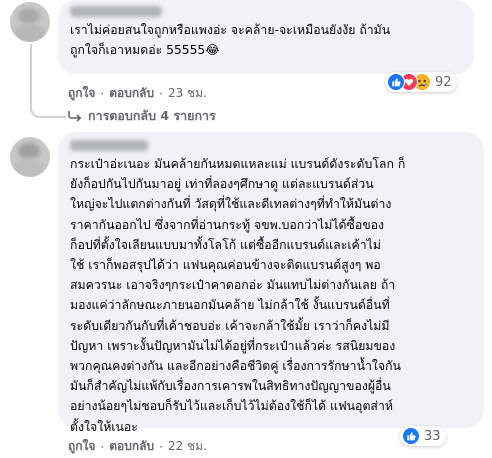 This screenshot has width=492, height=458. I want to click on reaction-count: 33, so click(432, 436).